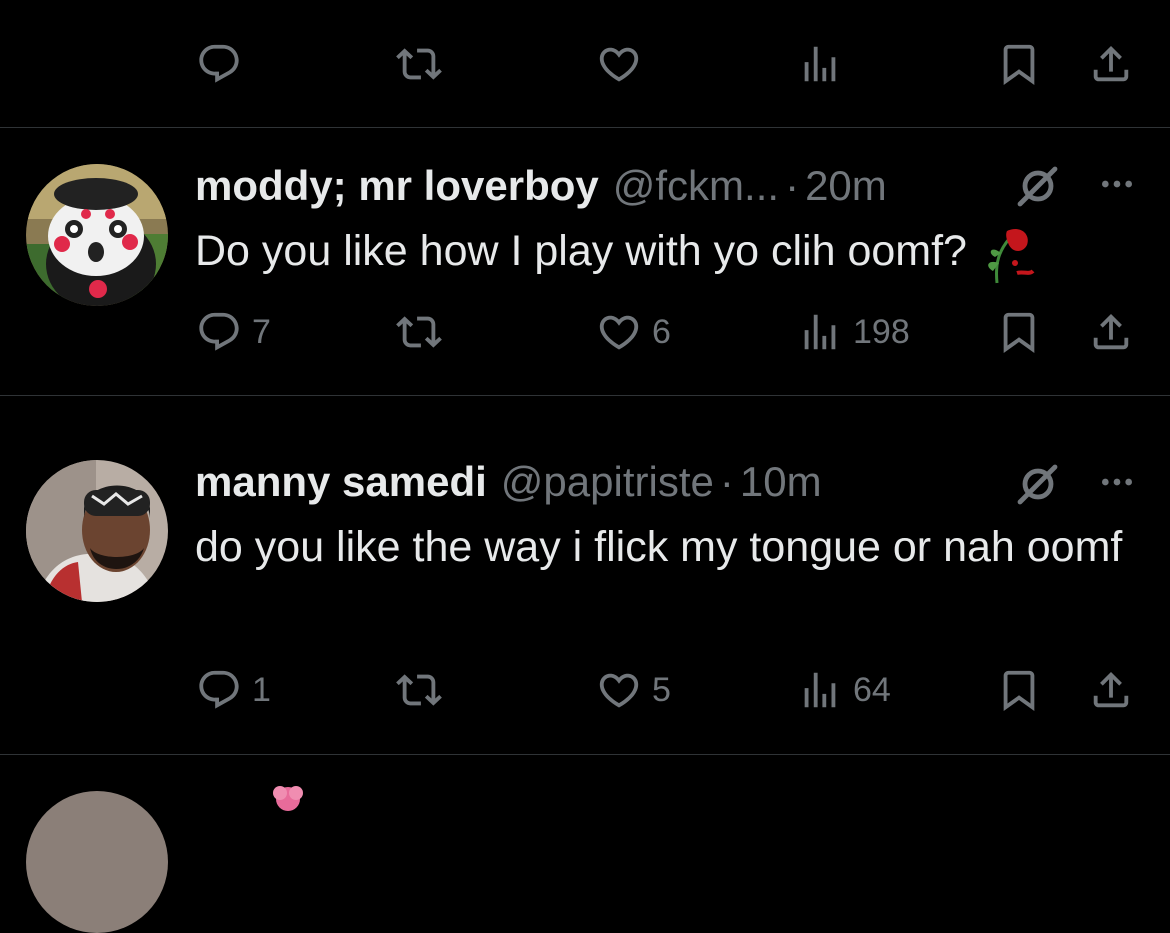  I want to click on reply-button, so click(219, 64).